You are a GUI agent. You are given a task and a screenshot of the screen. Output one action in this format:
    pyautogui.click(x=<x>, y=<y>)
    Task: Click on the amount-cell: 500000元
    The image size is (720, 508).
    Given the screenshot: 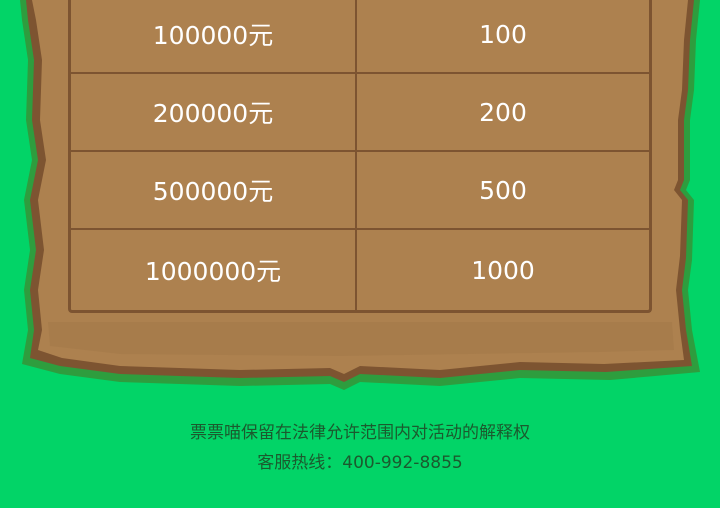 What is the action you would take?
    pyautogui.click(x=214, y=190)
    